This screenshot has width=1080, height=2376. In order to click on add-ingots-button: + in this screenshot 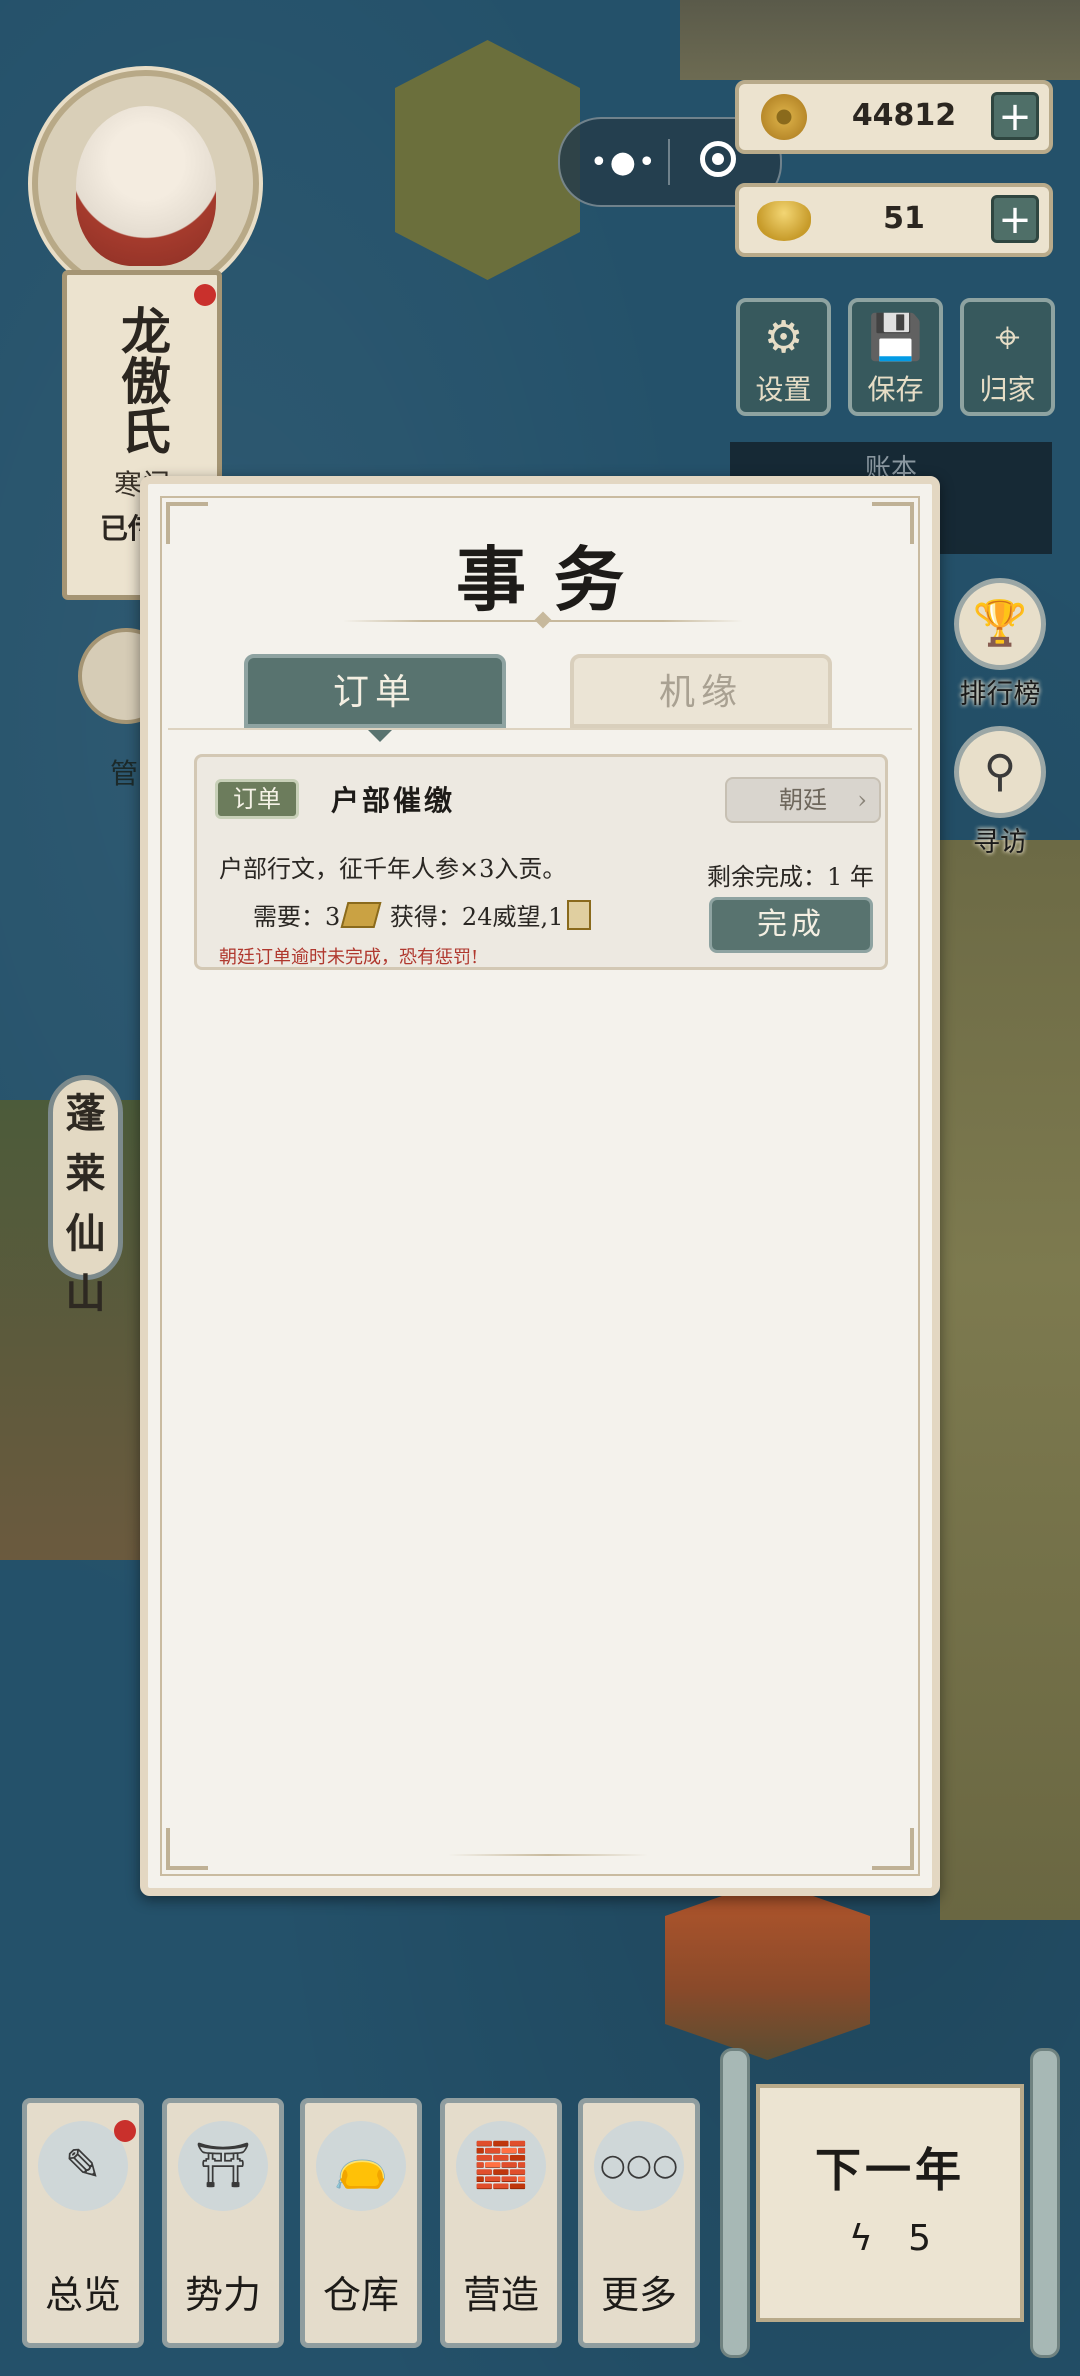, I will do `click(1015, 219)`.